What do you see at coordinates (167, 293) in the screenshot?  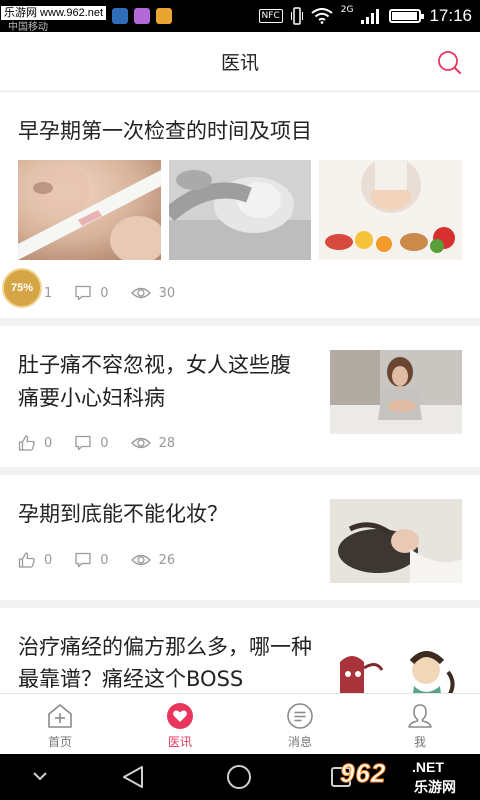 I see `view-count: 30` at bounding box center [167, 293].